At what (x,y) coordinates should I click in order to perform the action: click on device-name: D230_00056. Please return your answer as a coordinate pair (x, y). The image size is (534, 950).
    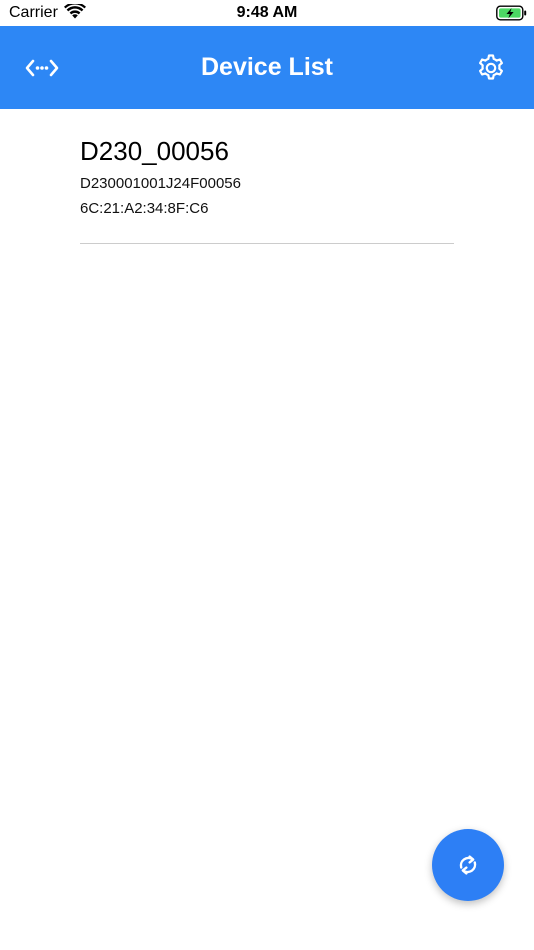
    Looking at the image, I should click on (154, 151).